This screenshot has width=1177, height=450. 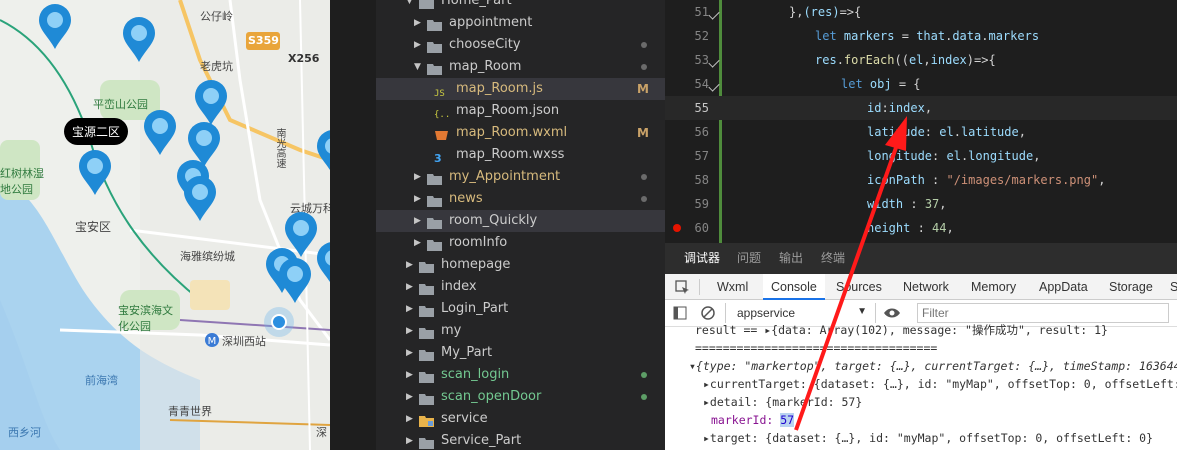 What do you see at coordinates (520, 287) in the screenshot?
I see `explorer-item: ▶ index` at bounding box center [520, 287].